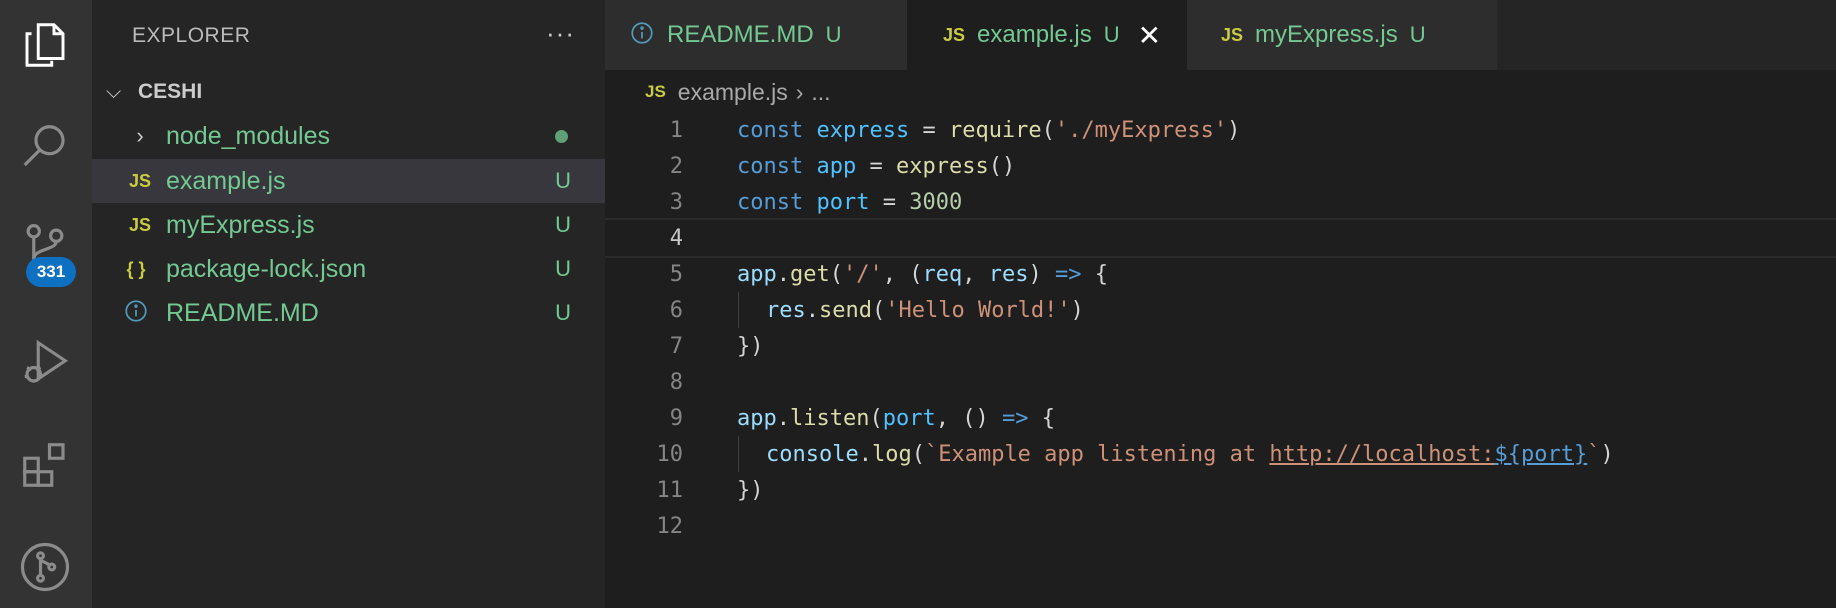  Describe the element at coordinates (1220, 238) in the screenshot. I see `code-line-current: 4` at that location.